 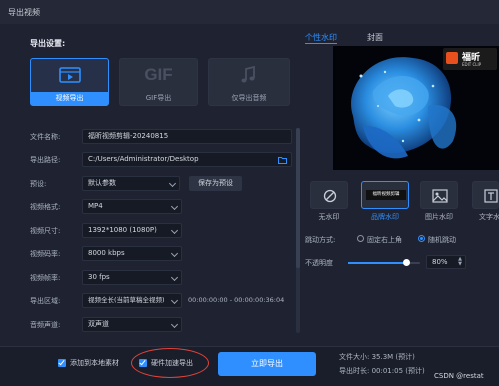 What do you see at coordinates (298, 198) in the screenshot?
I see `scrollbar-thumb` at bounding box center [298, 198].